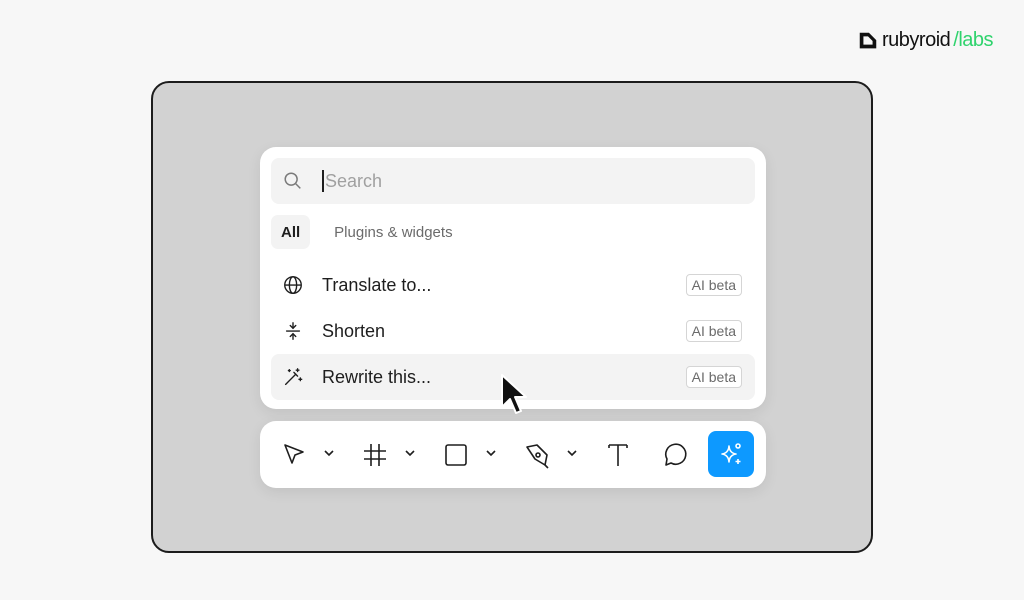 This screenshot has width=1024, height=600. I want to click on tab-bar: All Plugins & widgets, so click(367, 232).